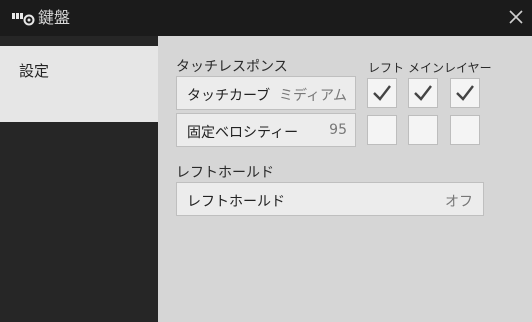 The width and height of the screenshot is (532, 322). What do you see at coordinates (225, 173) in the screenshot?
I see `left-hold-heading: レフトホールド` at bounding box center [225, 173].